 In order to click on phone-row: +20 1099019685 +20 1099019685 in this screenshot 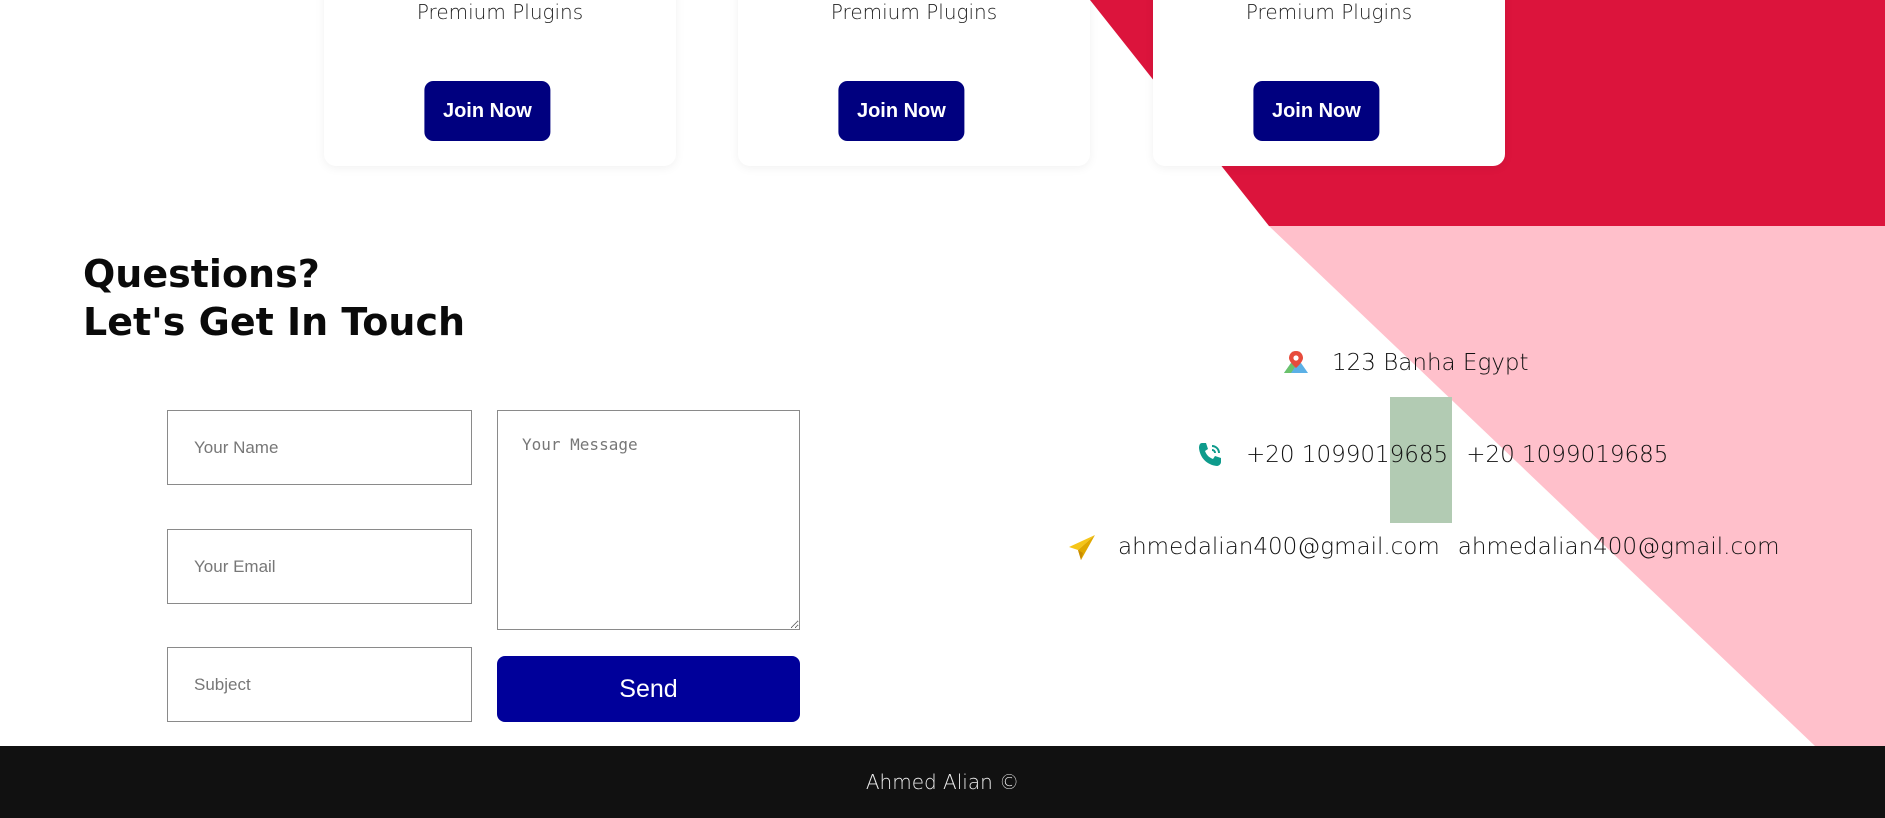, I will do `click(1431, 455)`.